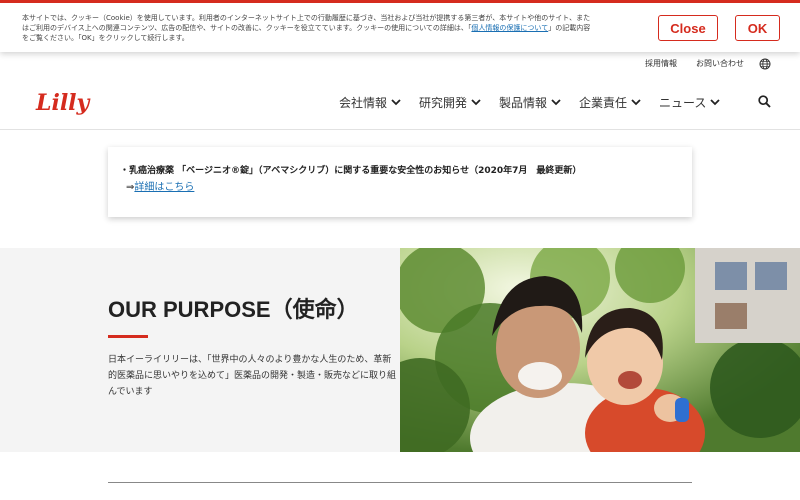  I want to click on cookie-close-button: Close, so click(688, 28).